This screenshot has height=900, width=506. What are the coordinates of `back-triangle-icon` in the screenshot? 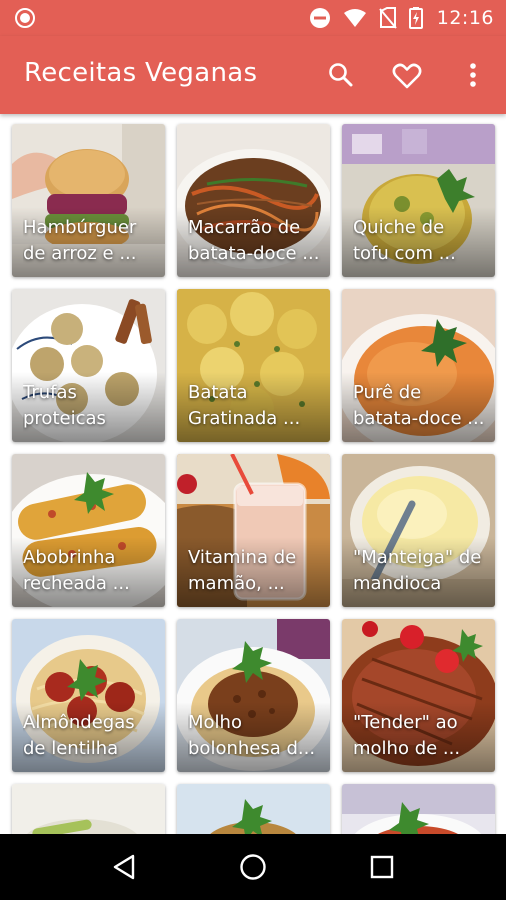 It's located at (124, 867).